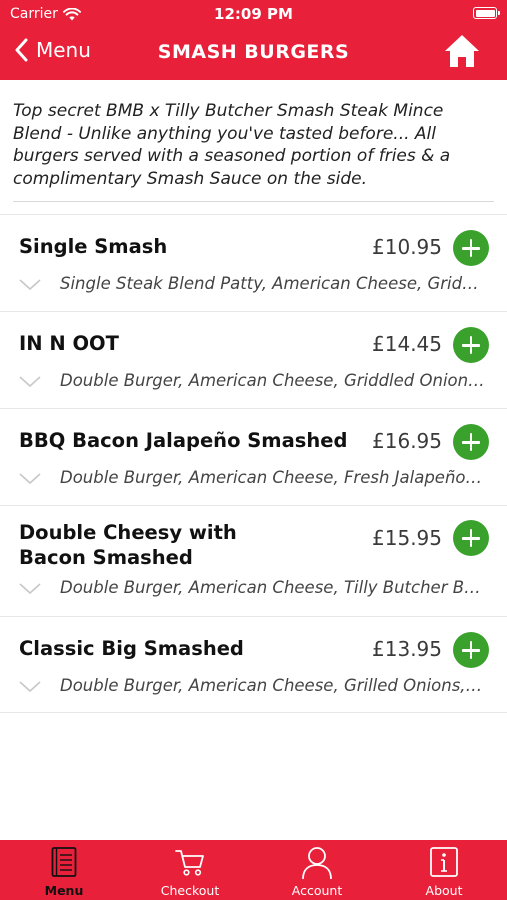 The height and width of the screenshot is (900, 507). Describe the element at coordinates (462, 51) in the screenshot. I see `home-icon` at that location.